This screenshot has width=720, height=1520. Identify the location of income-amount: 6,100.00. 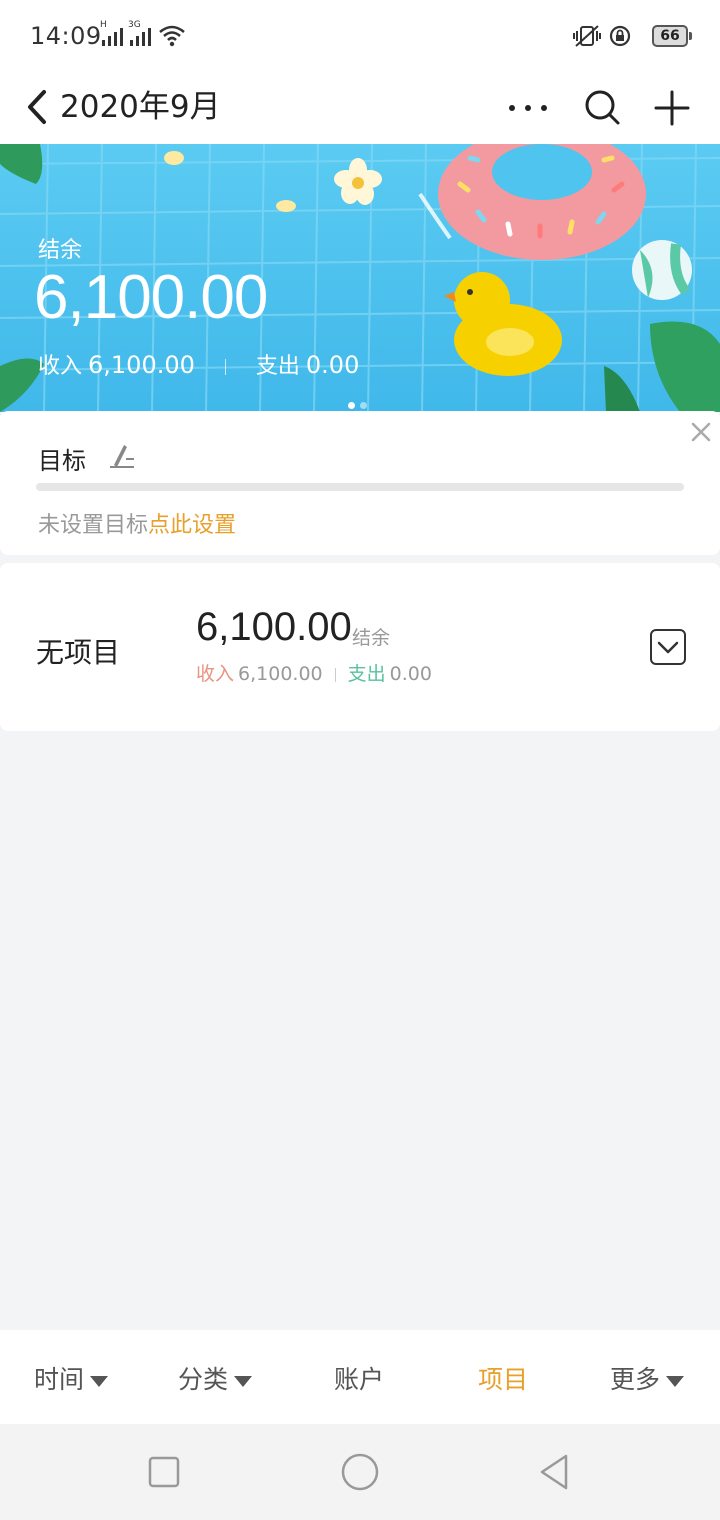
(141, 365).